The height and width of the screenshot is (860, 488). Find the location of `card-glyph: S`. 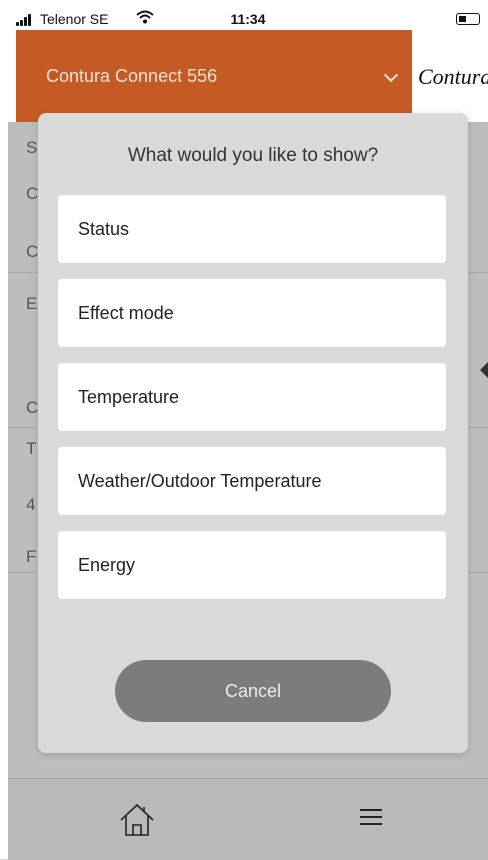

card-glyph: S is located at coordinates (32, 147).